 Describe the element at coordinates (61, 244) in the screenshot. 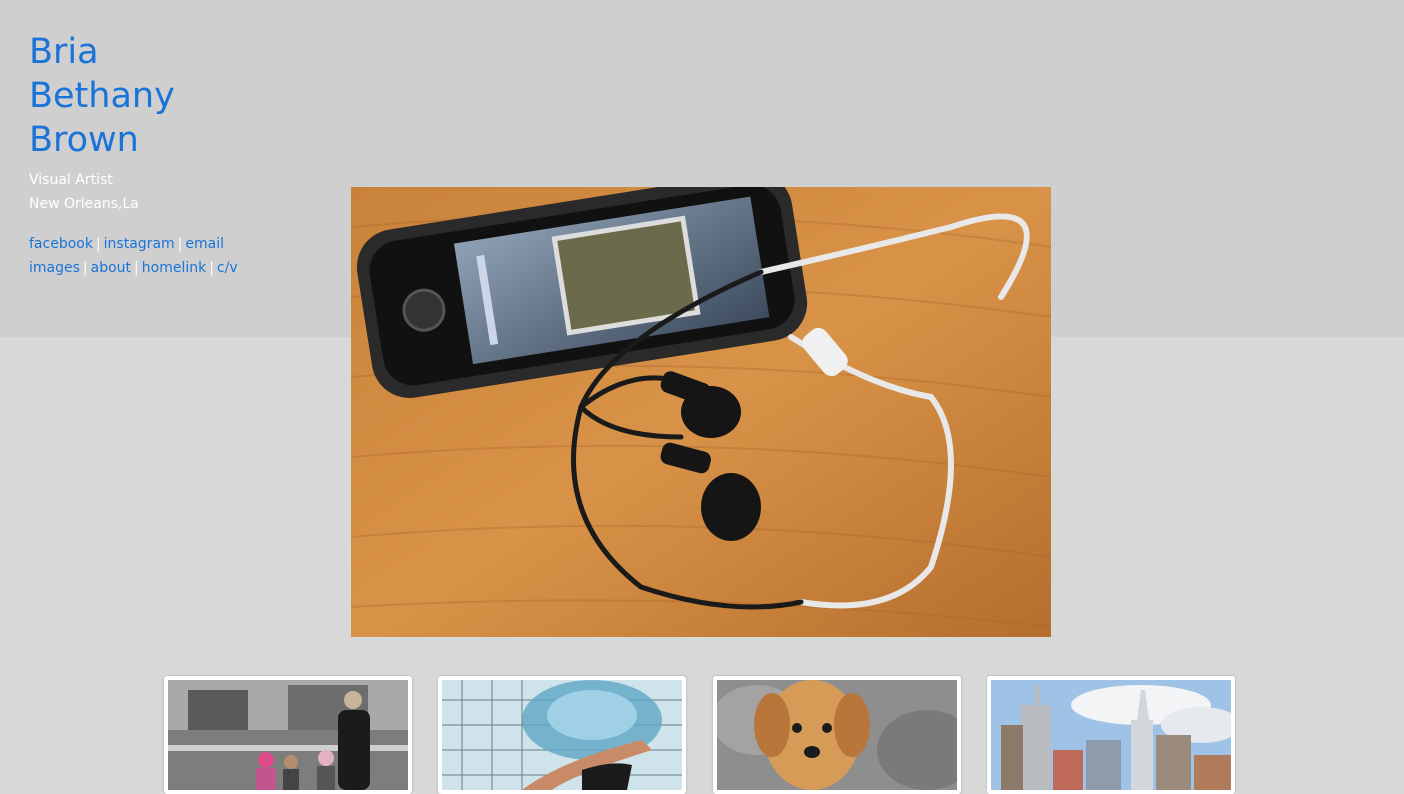

I see `facebook-link: facebook` at that location.